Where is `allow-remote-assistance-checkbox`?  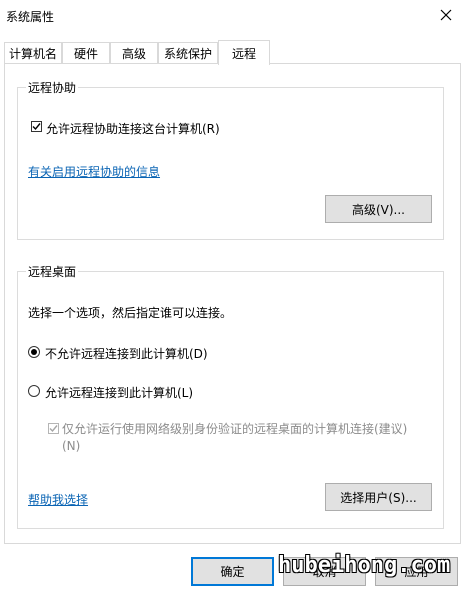
allow-remote-assistance-checkbox is located at coordinates (36, 126).